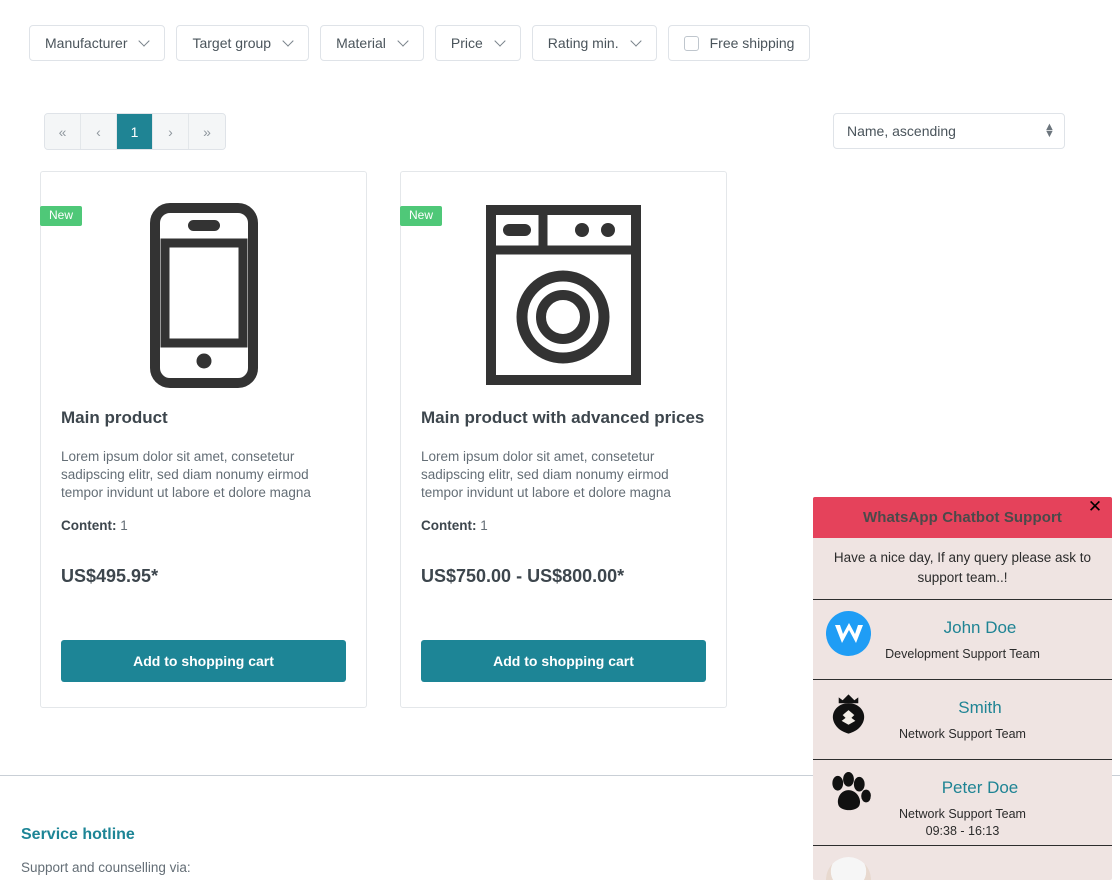 This screenshot has width=1120, height=880. I want to click on chat-header: WhatsApp Chatbot Support ✕, so click(962, 517).